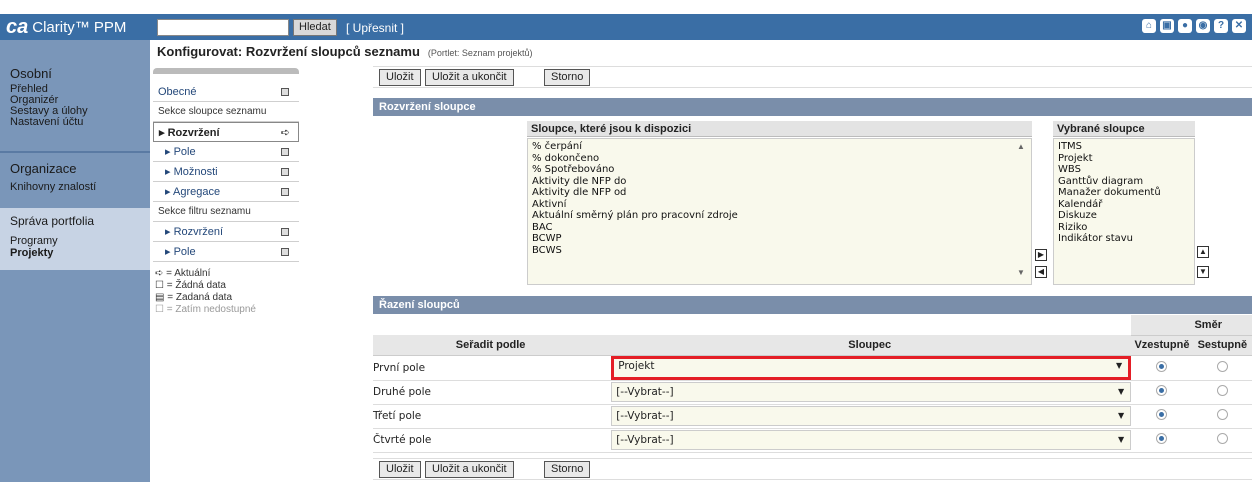 This screenshot has width=1252, height=482. What do you see at coordinates (1239, 26) in the screenshot?
I see `close-icon: ✕` at bounding box center [1239, 26].